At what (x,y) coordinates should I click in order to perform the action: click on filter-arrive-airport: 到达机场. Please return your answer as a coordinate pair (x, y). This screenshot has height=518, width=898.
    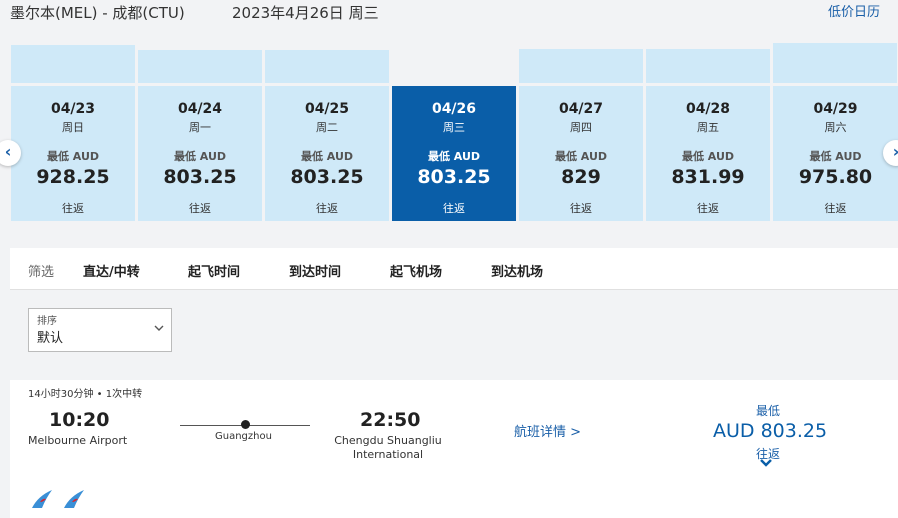
    Looking at the image, I should click on (517, 270).